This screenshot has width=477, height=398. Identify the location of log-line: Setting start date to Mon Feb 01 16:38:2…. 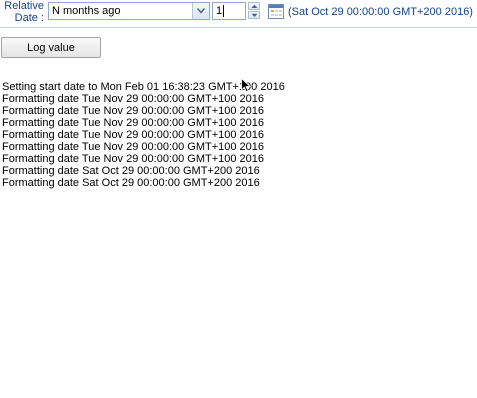
(143, 87).